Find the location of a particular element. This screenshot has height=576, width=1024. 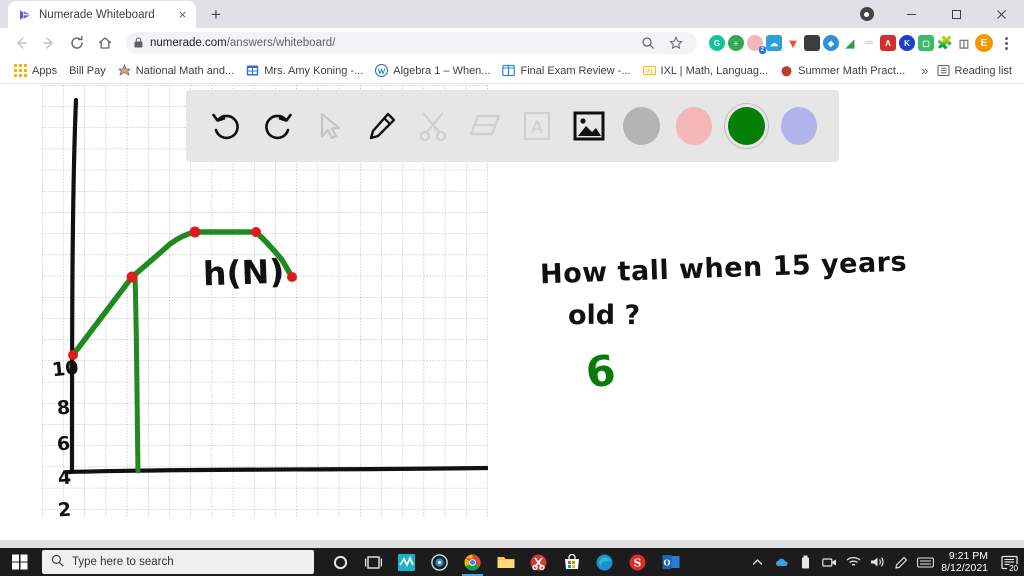

chrome-icon is located at coordinates (472, 562).